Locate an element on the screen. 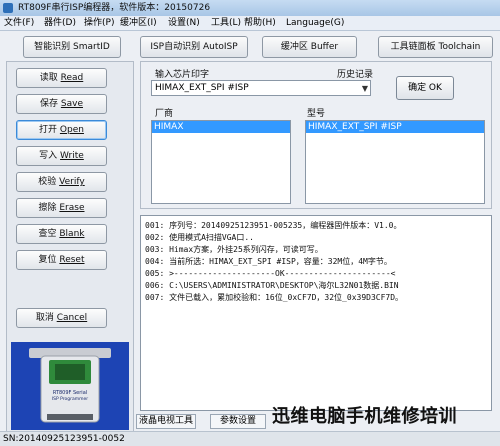  chip-input-label: 输入芯片印字 is located at coordinates (182, 75).